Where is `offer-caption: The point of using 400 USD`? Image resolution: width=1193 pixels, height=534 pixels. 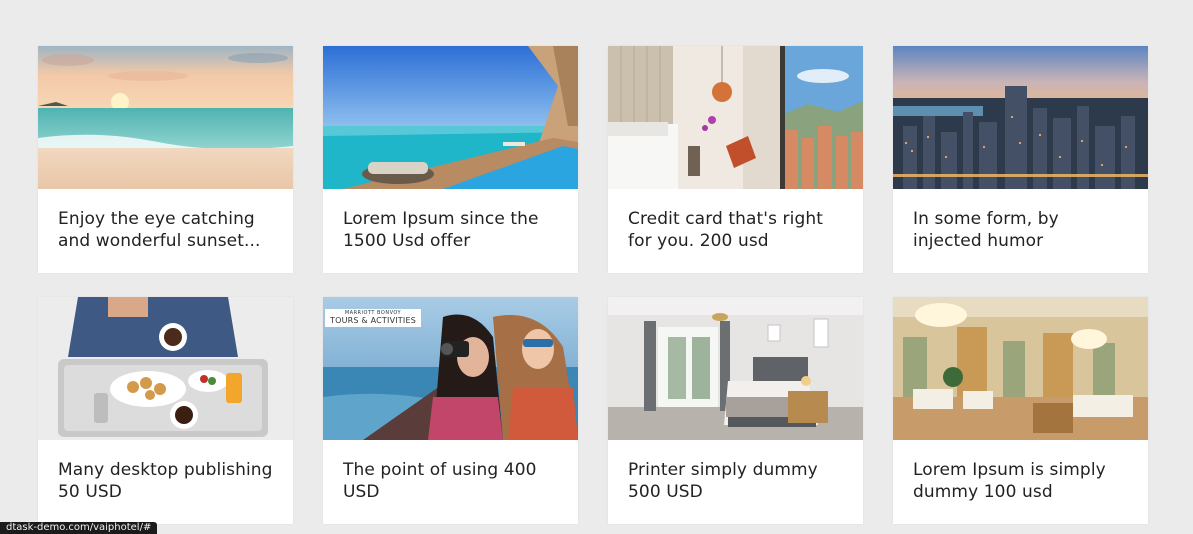
offer-caption: The point of using 400 USD is located at coordinates (450, 471).